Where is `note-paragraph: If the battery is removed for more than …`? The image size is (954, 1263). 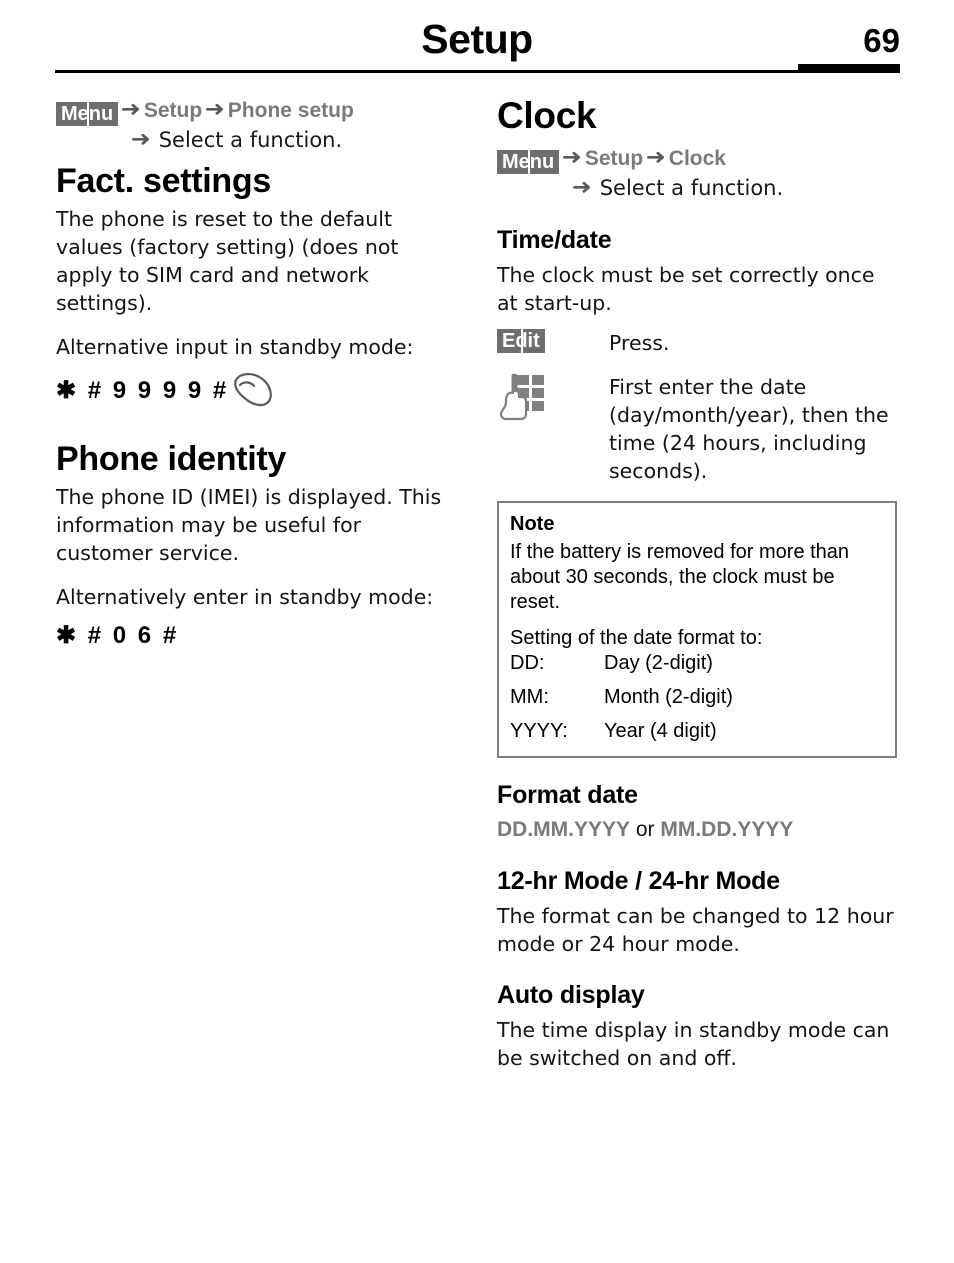
note-paragraph: If the battery is removed for more than … is located at coordinates (680, 577).